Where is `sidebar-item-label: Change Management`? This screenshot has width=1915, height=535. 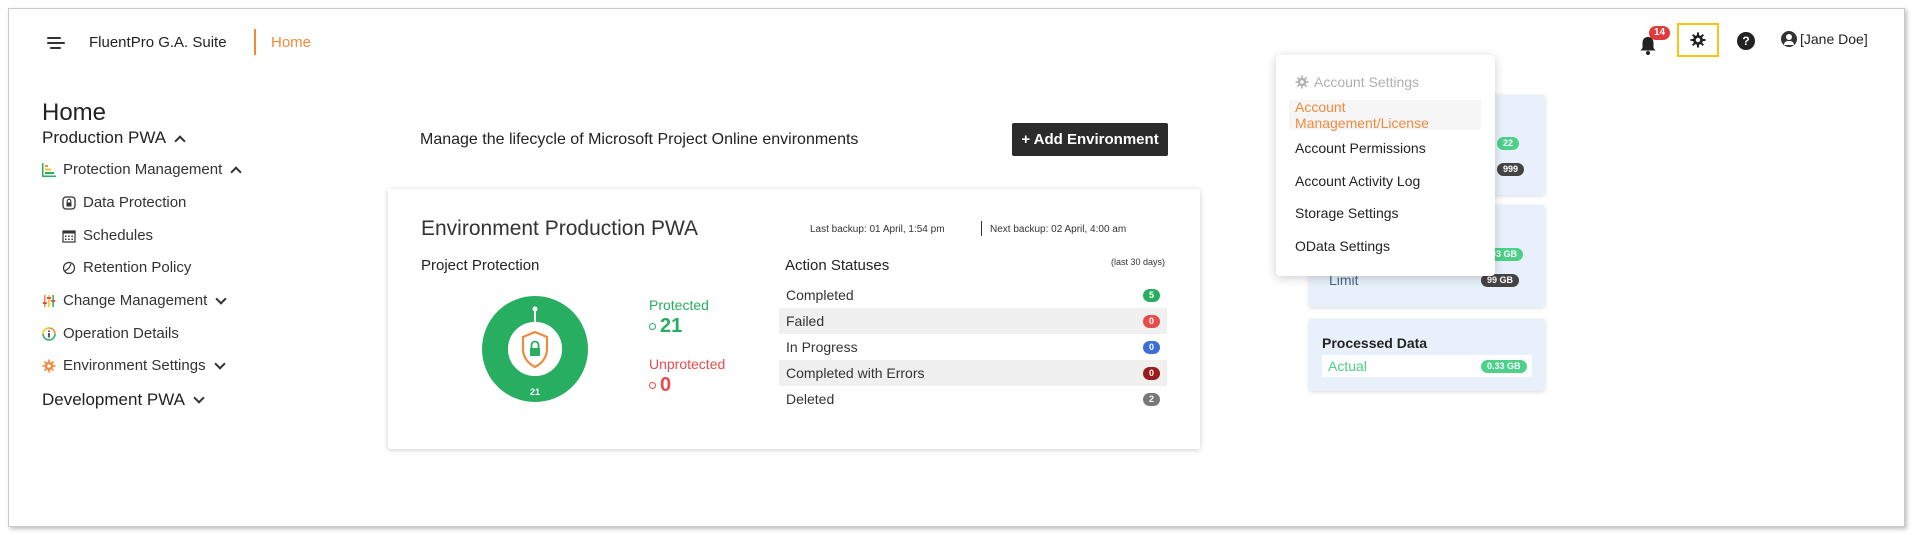 sidebar-item-label: Change Management is located at coordinates (135, 300).